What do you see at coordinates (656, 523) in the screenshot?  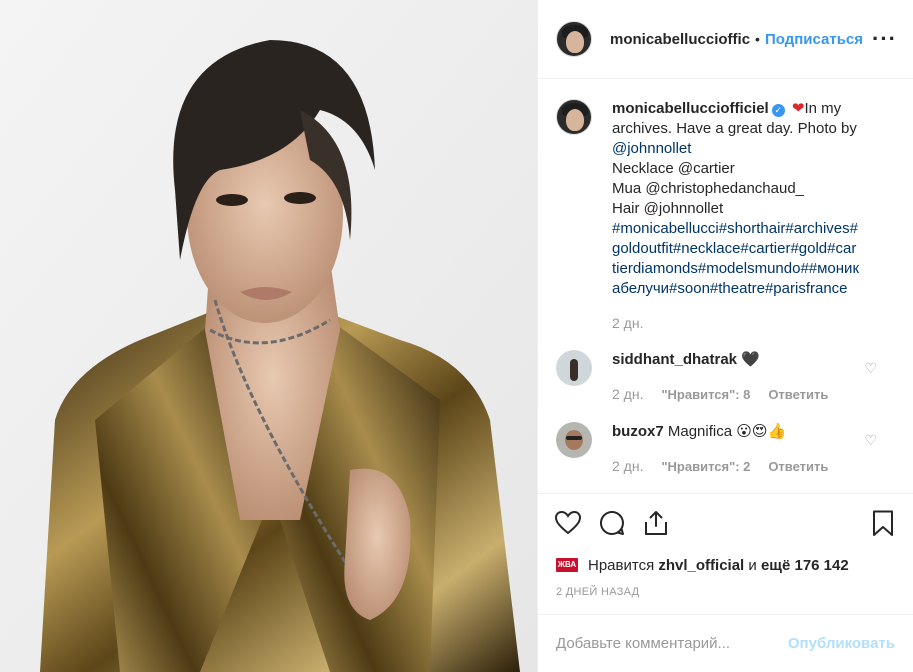 I see `share-icon` at bounding box center [656, 523].